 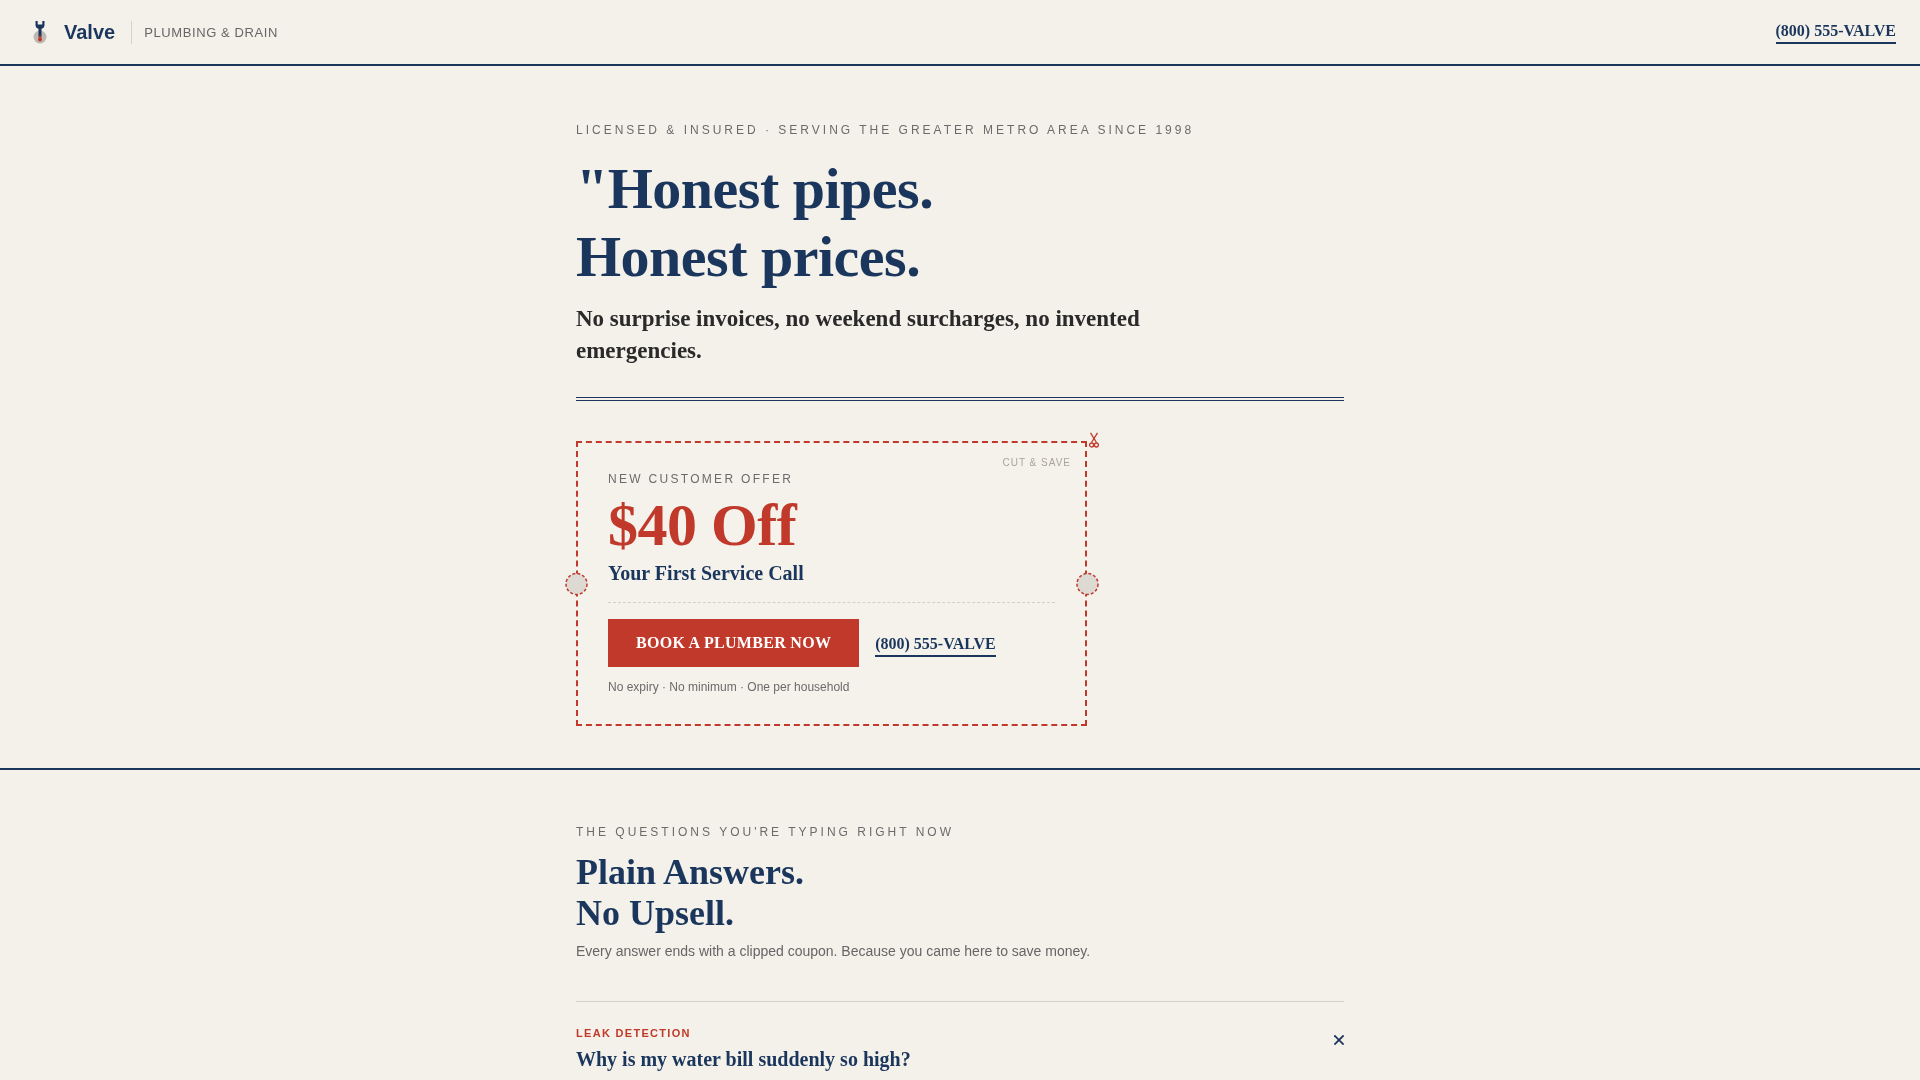 What do you see at coordinates (1036, 462) in the screenshot?
I see `coupon-corner-label: CUT & SAVE` at bounding box center [1036, 462].